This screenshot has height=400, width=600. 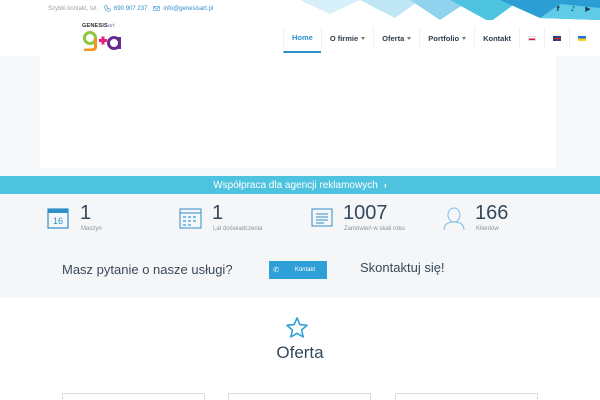 What do you see at coordinates (98, 26) in the screenshot?
I see `logo-wordmark: GENESISart` at bounding box center [98, 26].